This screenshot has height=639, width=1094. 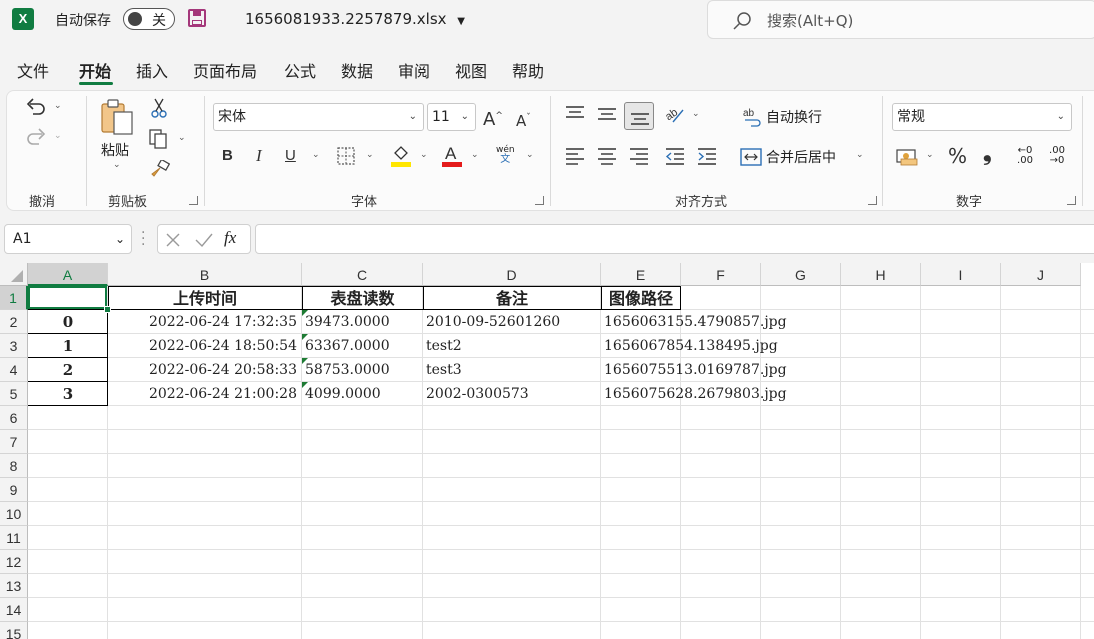 What do you see at coordinates (14, 394) in the screenshot?
I see `row-header-5: 5` at bounding box center [14, 394].